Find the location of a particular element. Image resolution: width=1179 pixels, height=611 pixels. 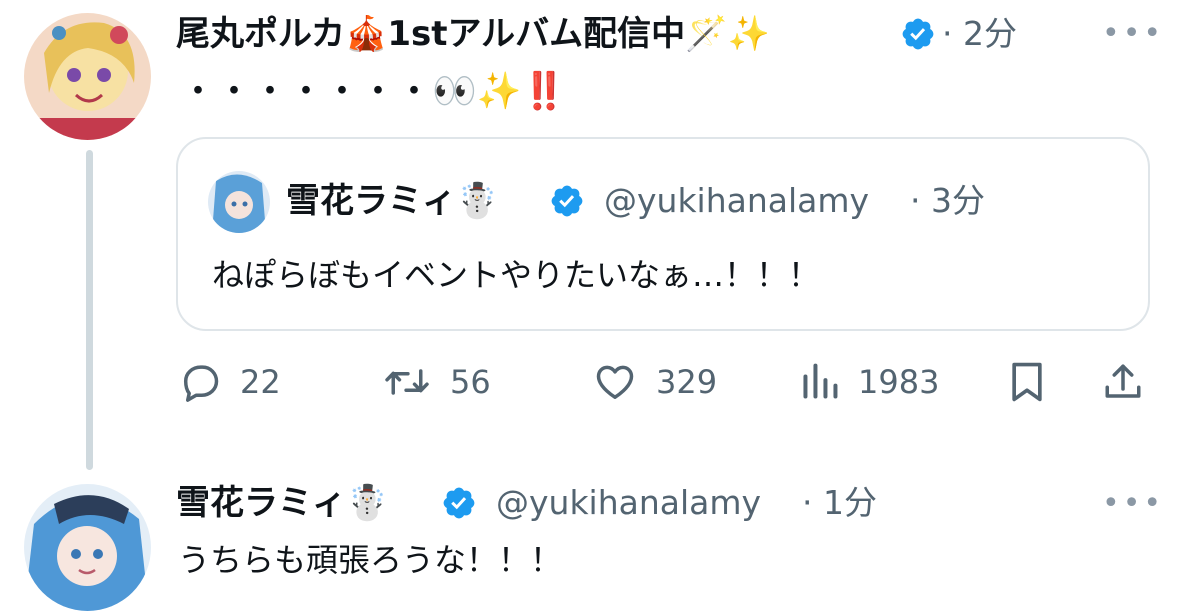

lamy-avatar is located at coordinates (87, 547).